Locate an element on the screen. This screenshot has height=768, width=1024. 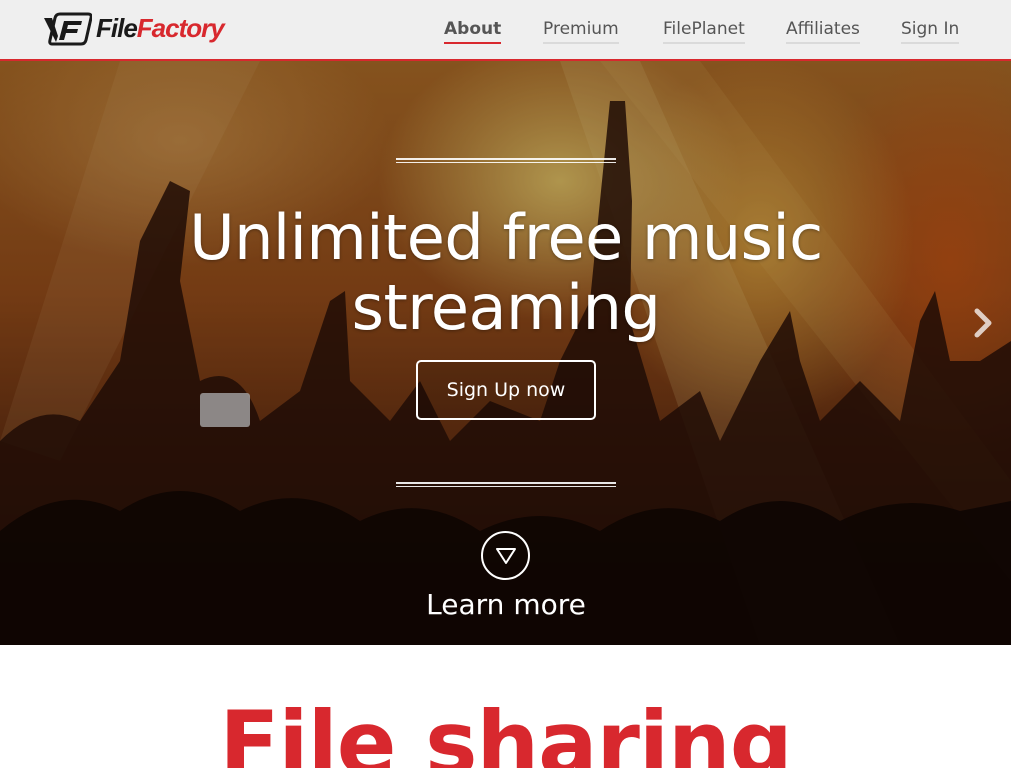
logo-icon is located at coordinates (68, 29).